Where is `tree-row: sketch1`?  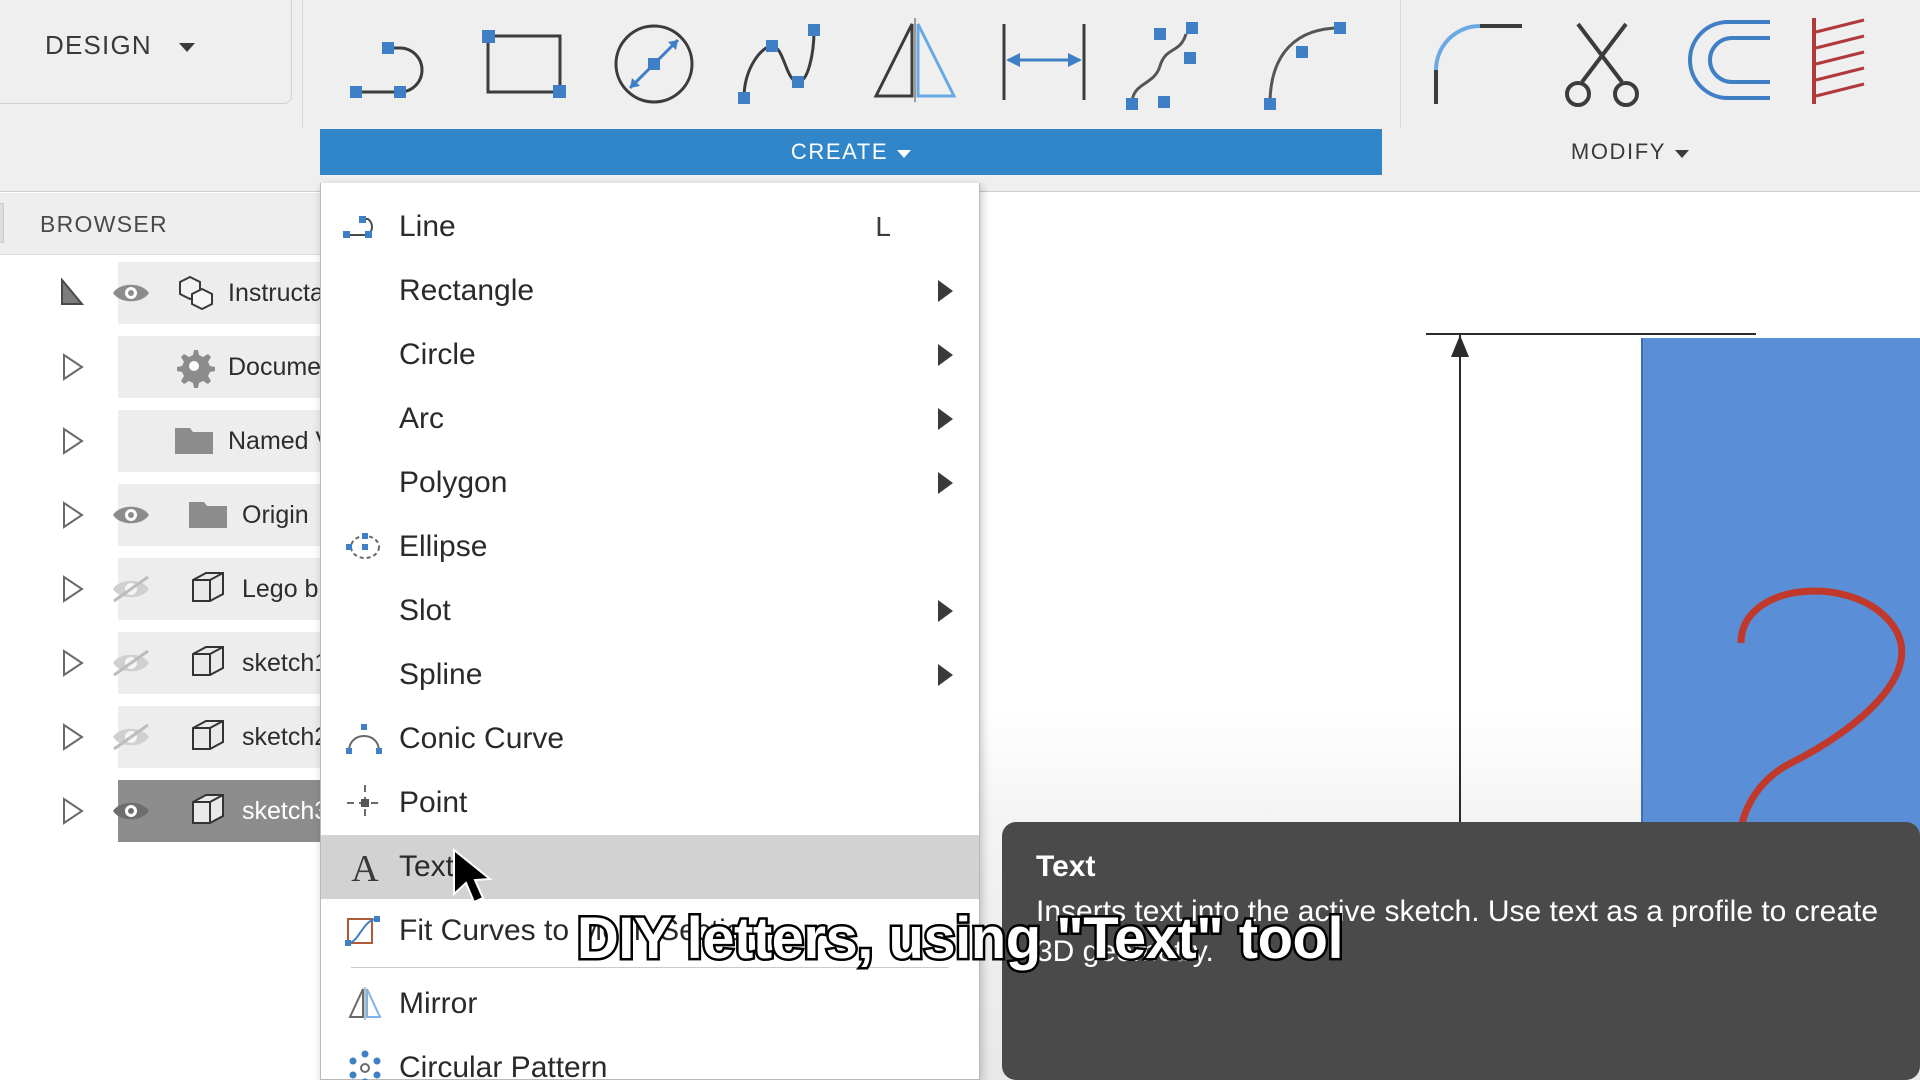
tree-row: sketch1 is located at coordinates (189, 663).